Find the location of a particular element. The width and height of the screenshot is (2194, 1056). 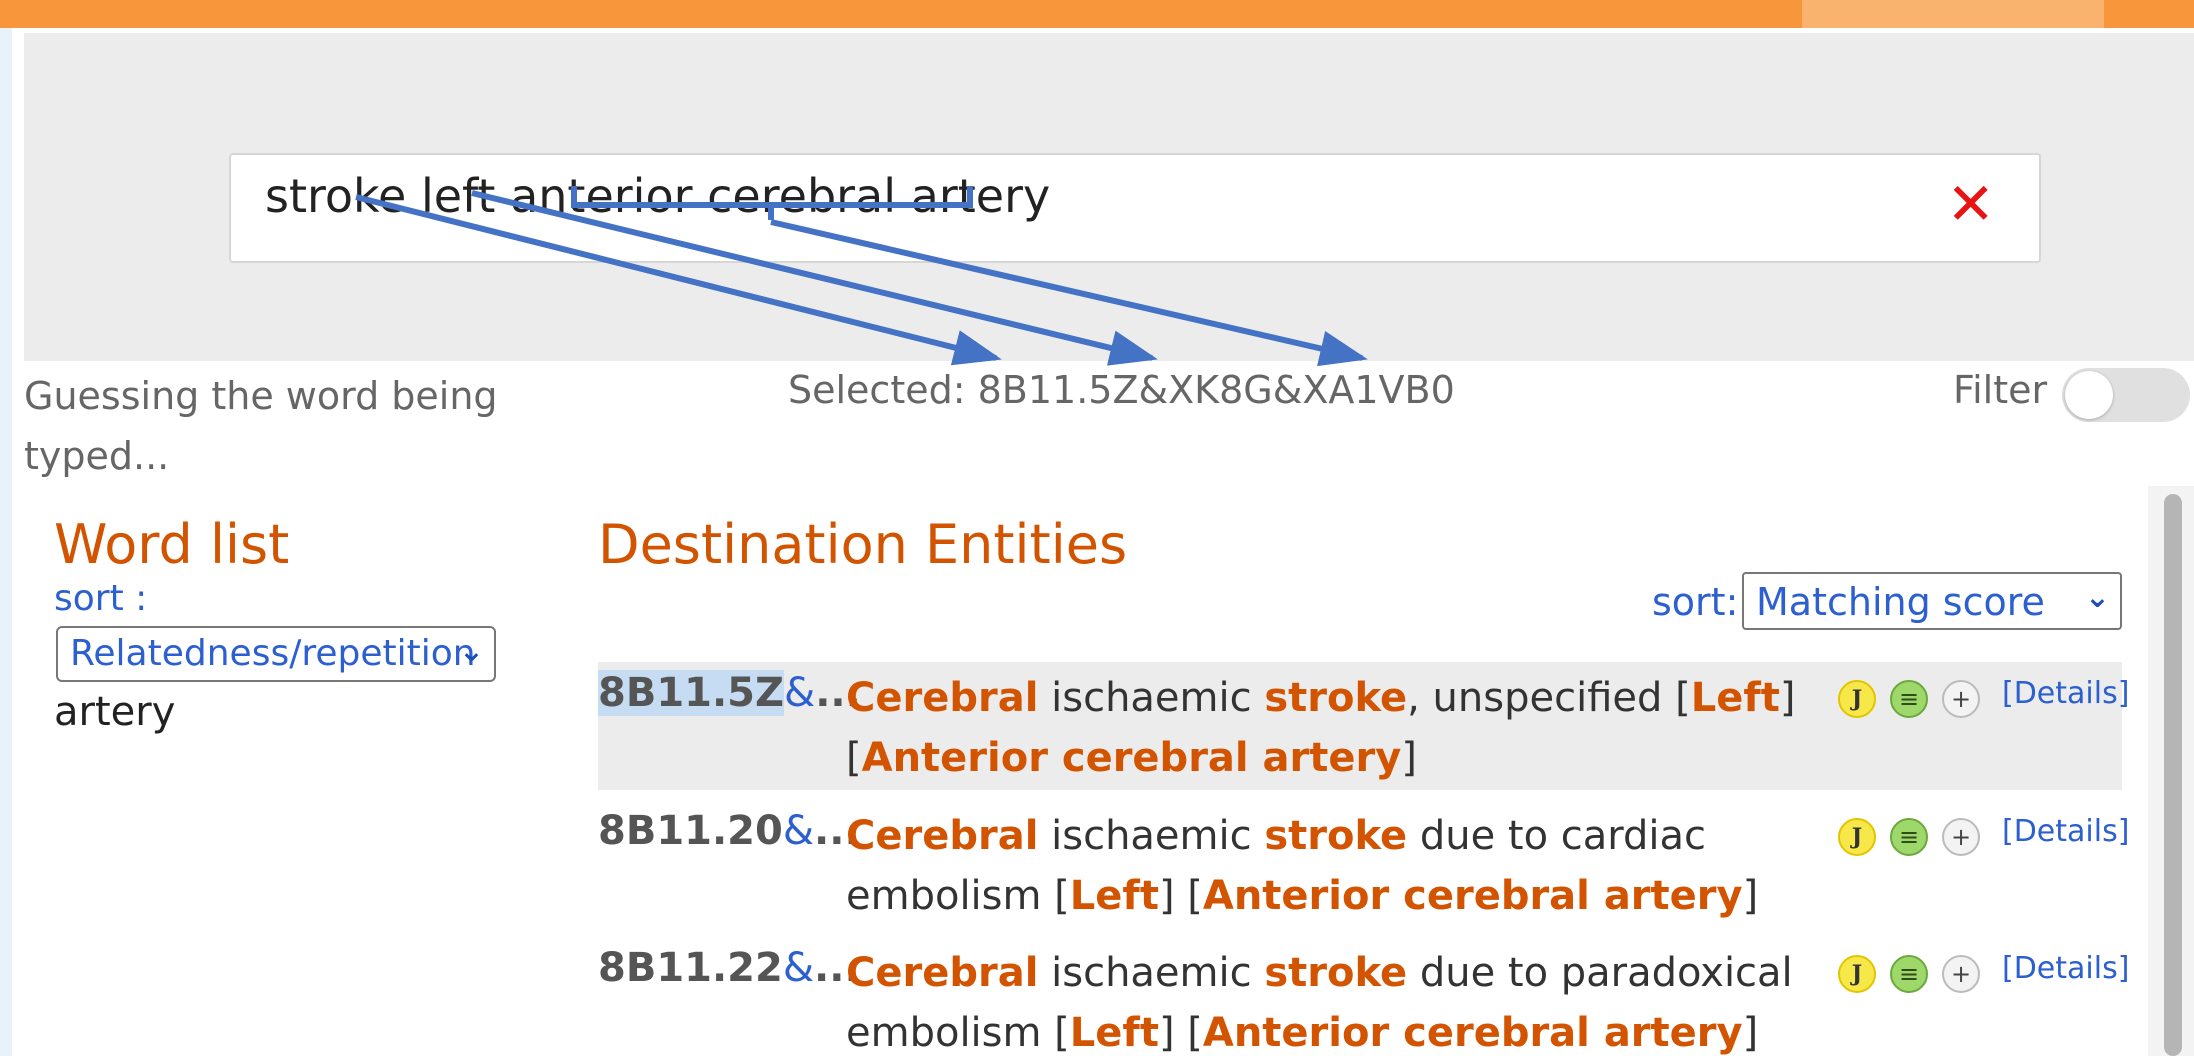

word-list-heading: Word list is located at coordinates (172, 544).